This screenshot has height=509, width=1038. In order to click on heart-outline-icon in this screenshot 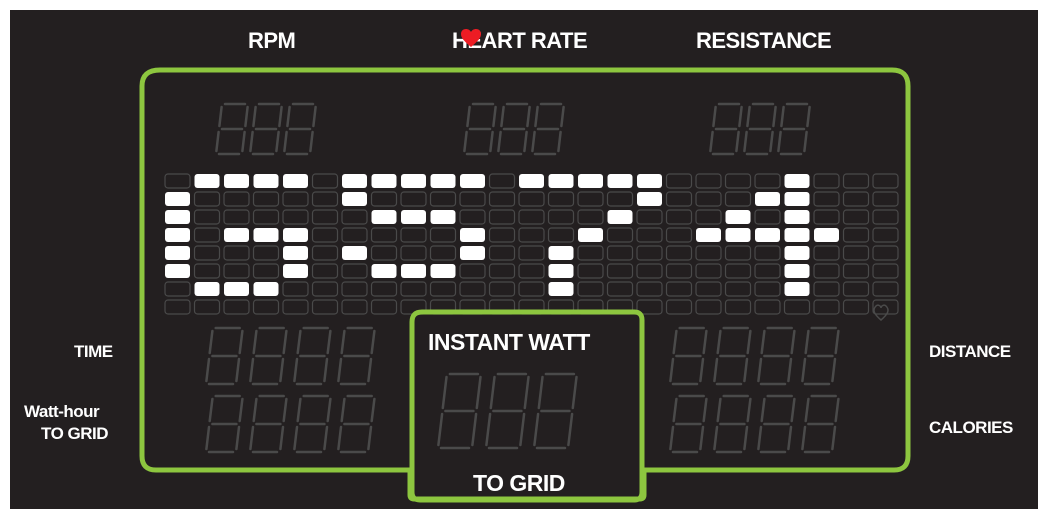, I will do `click(881, 312)`.